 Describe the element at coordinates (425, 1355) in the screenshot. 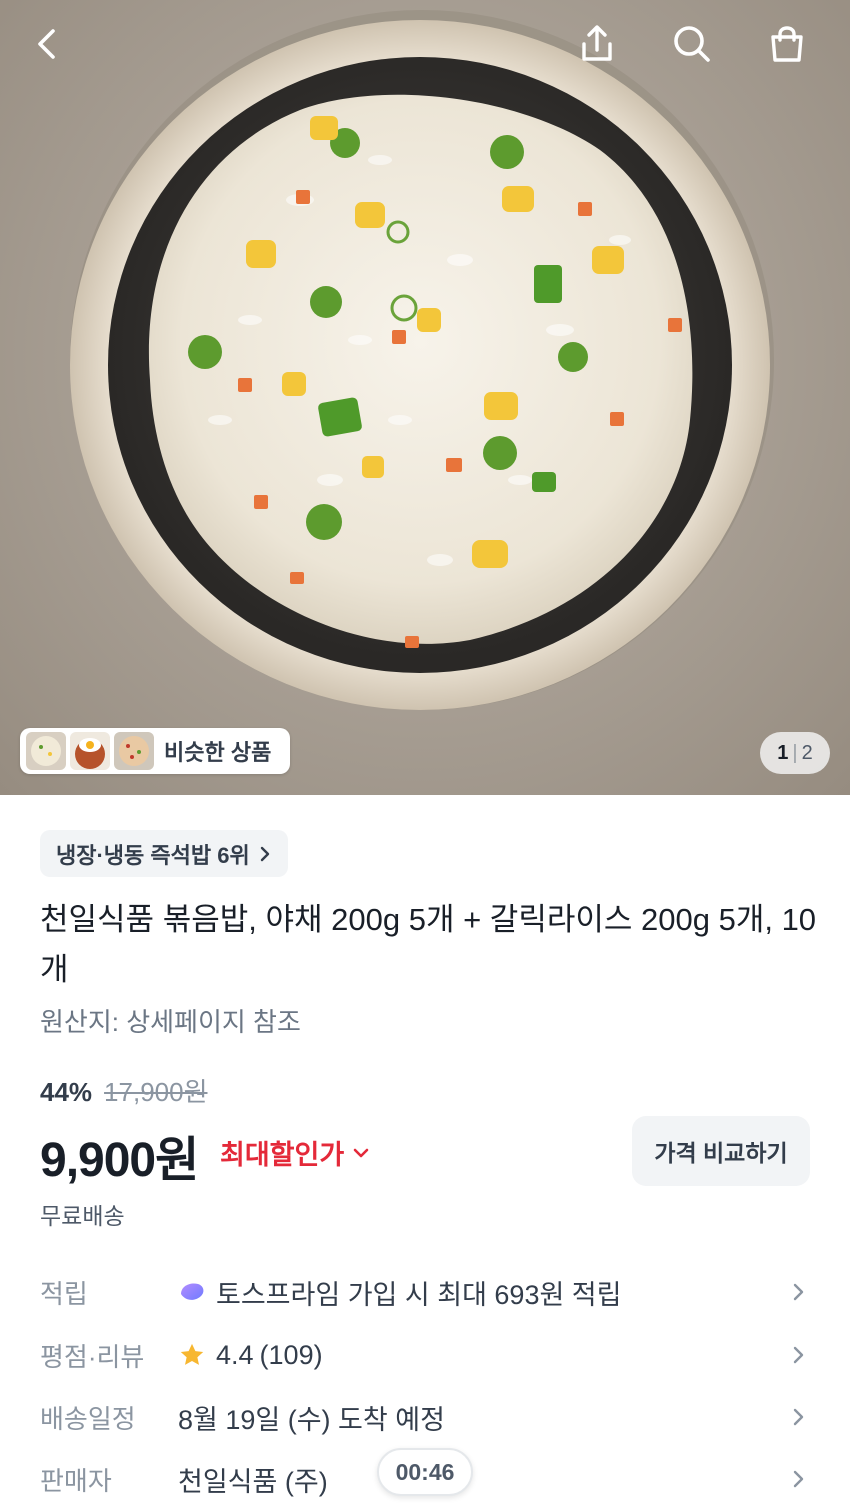

I see `rating-row: 평점·리뷰 4.4 (109)` at that location.